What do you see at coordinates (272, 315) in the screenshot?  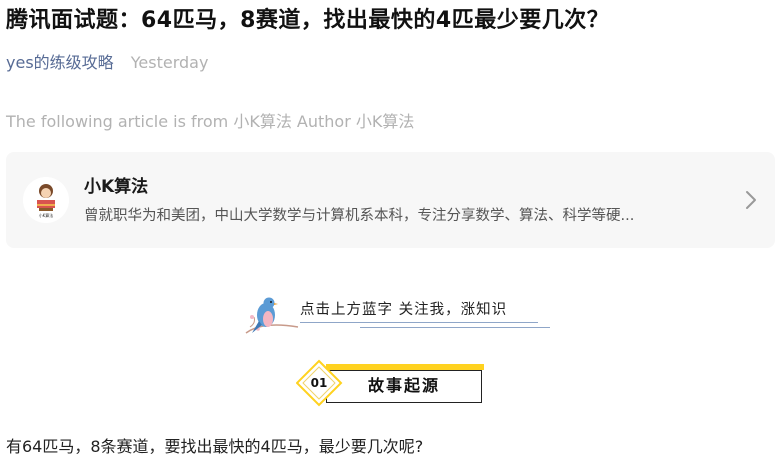 I see `bluebird-icon` at bounding box center [272, 315].